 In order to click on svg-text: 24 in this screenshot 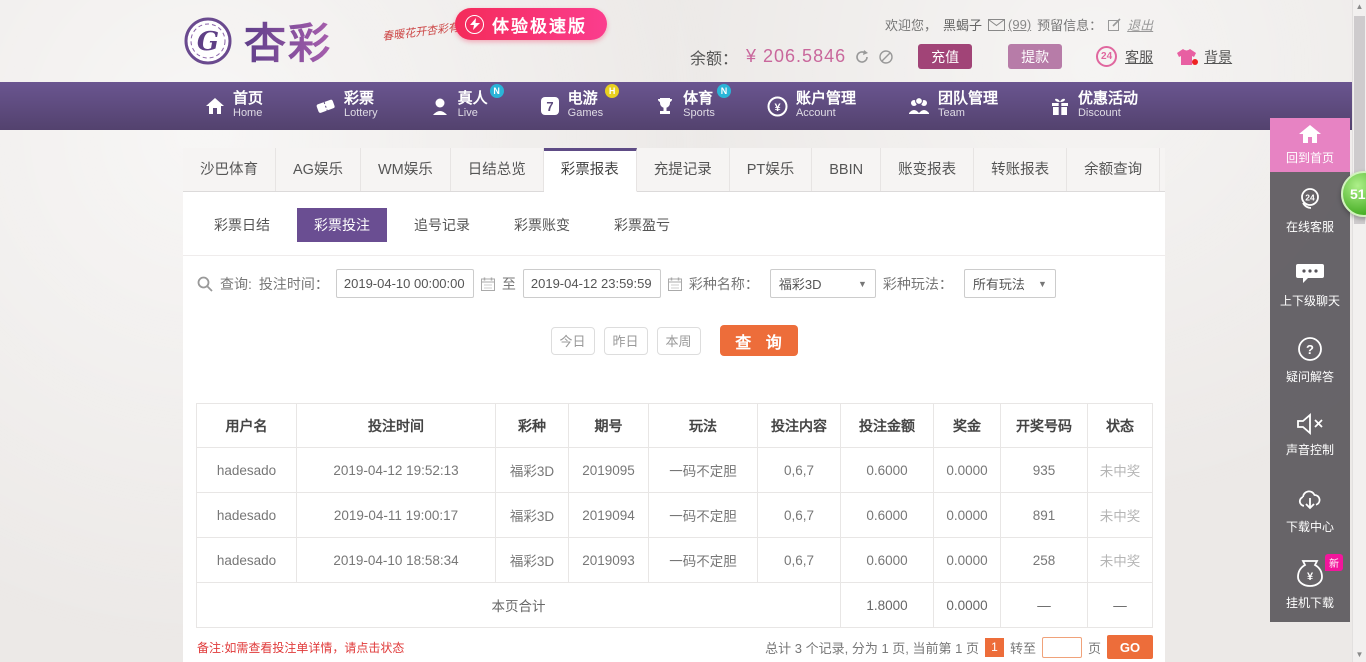, I will do `click(1310, 197)`.